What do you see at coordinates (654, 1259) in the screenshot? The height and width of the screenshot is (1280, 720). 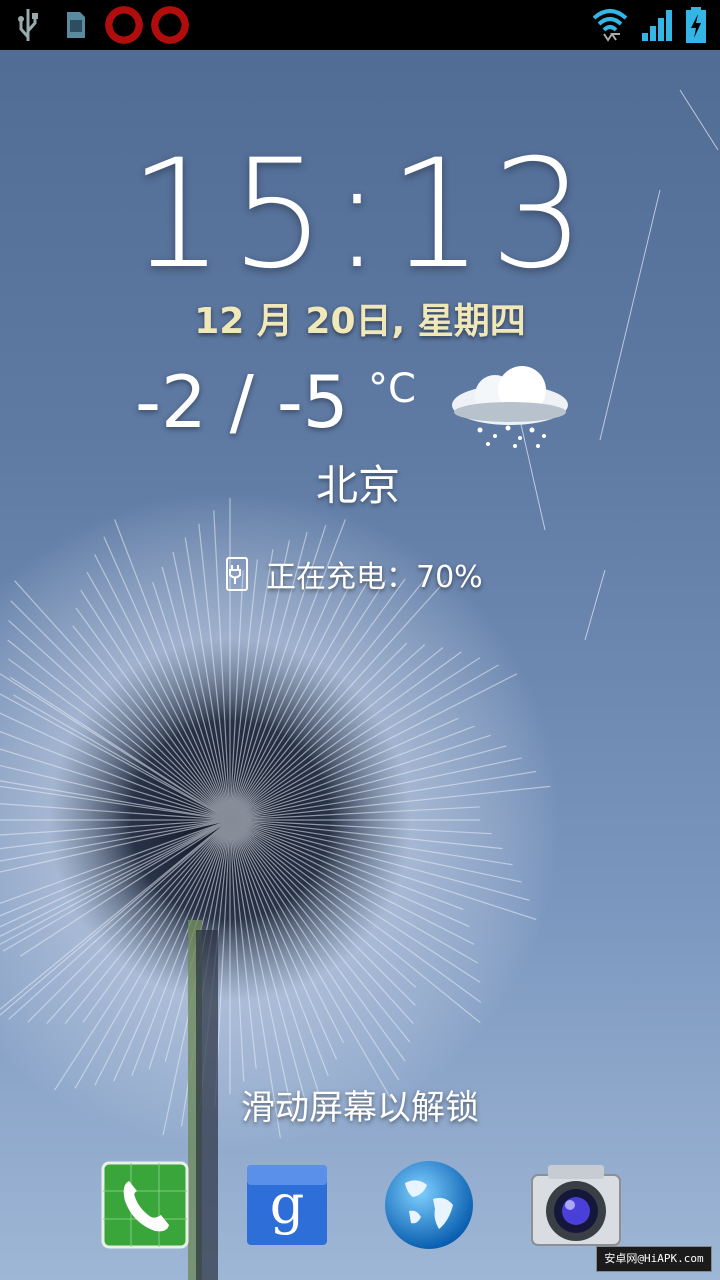 I see `watermark: 安卓网@HiAPK.com` at bounding box center [654, 1259].